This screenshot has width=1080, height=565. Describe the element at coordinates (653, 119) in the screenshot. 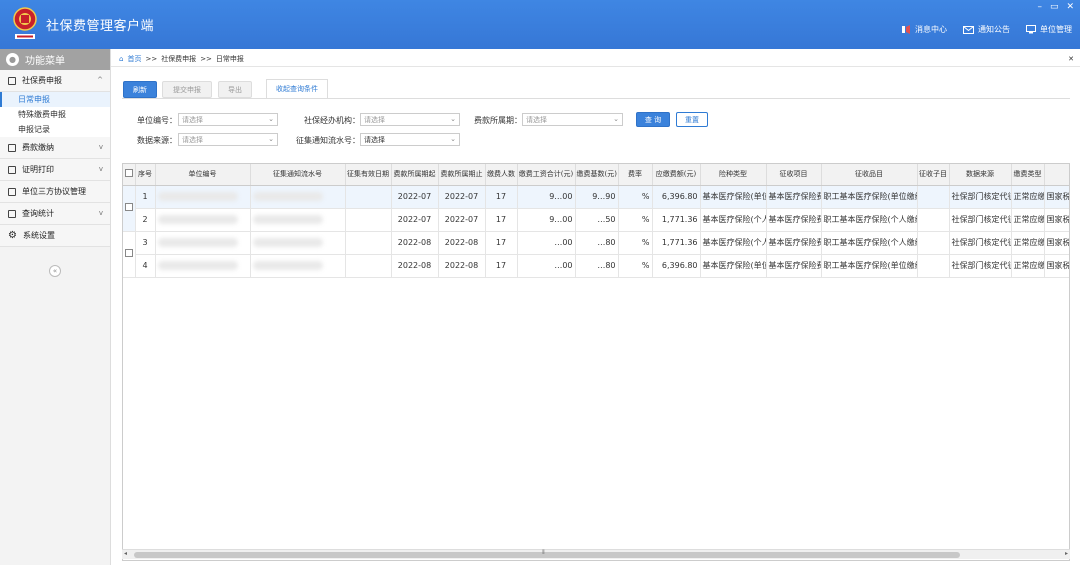

I see `query-button: 查 询` at that location.